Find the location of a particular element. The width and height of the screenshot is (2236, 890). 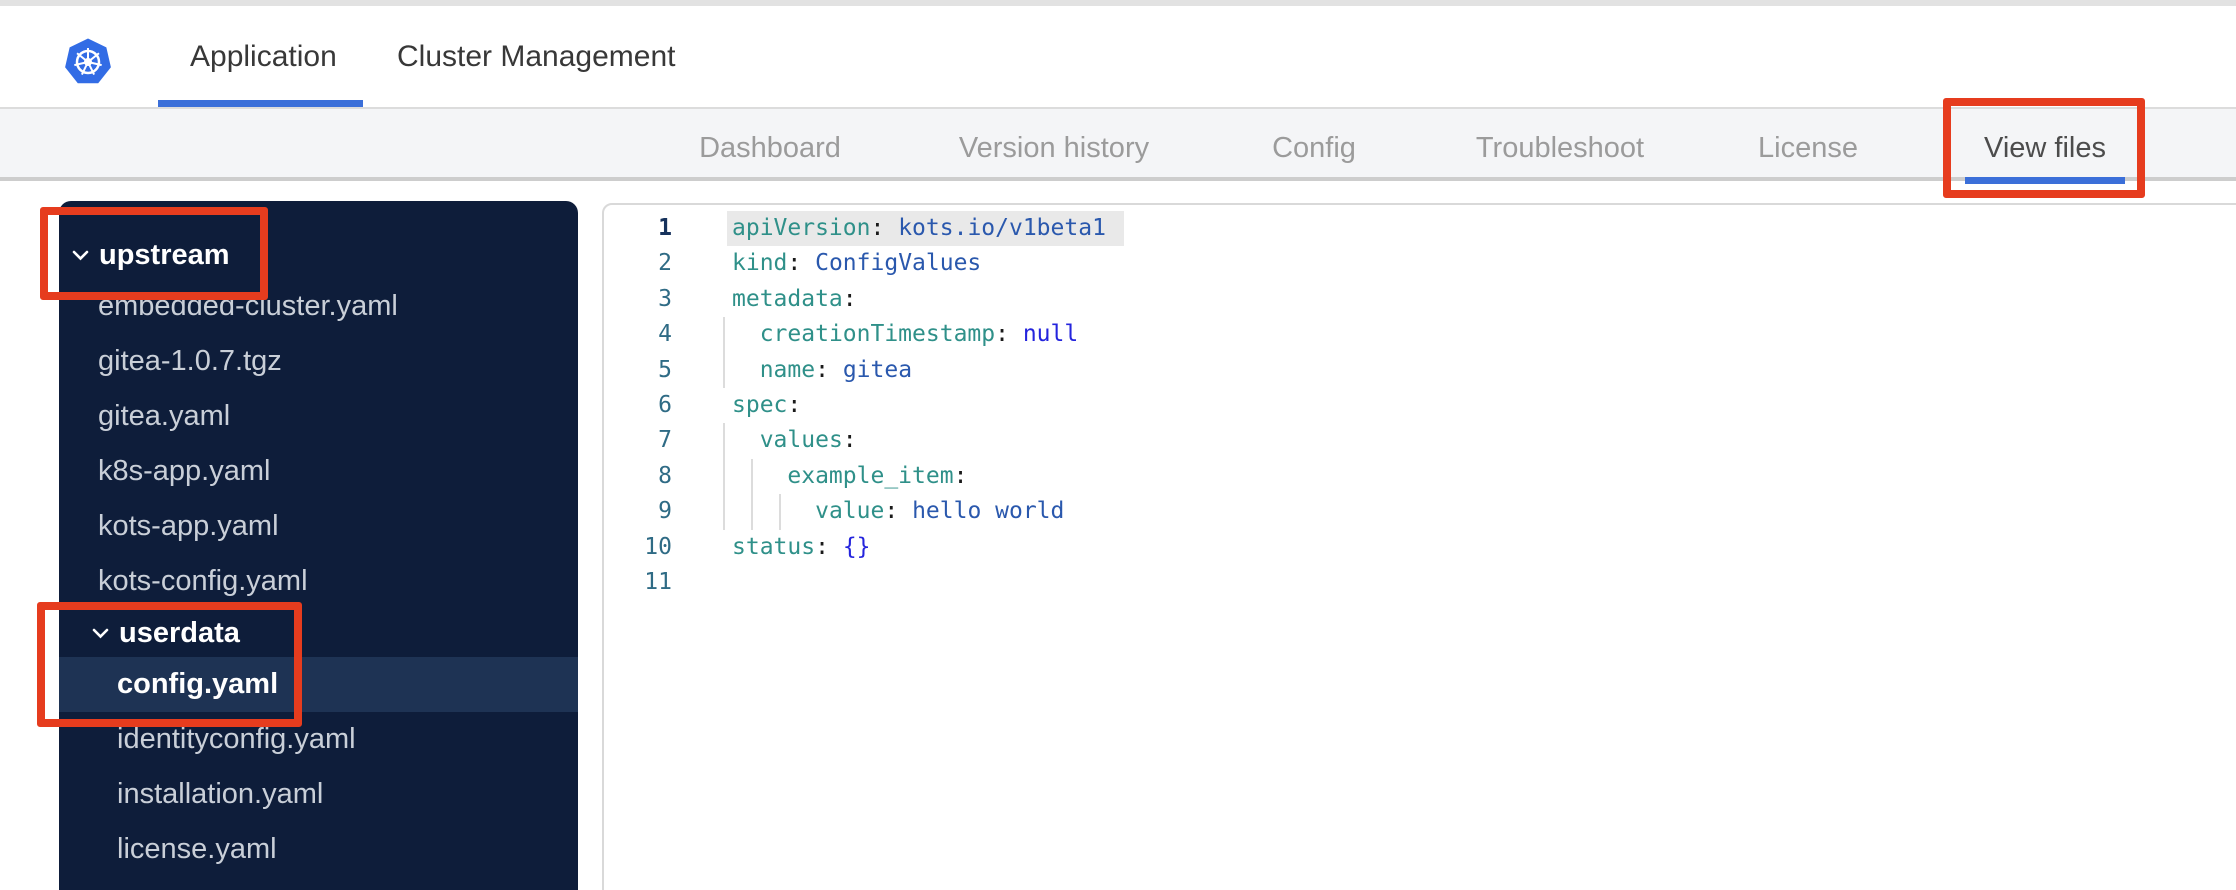

tab-dashboard: Dashboard is located at coordinates (770, 143).